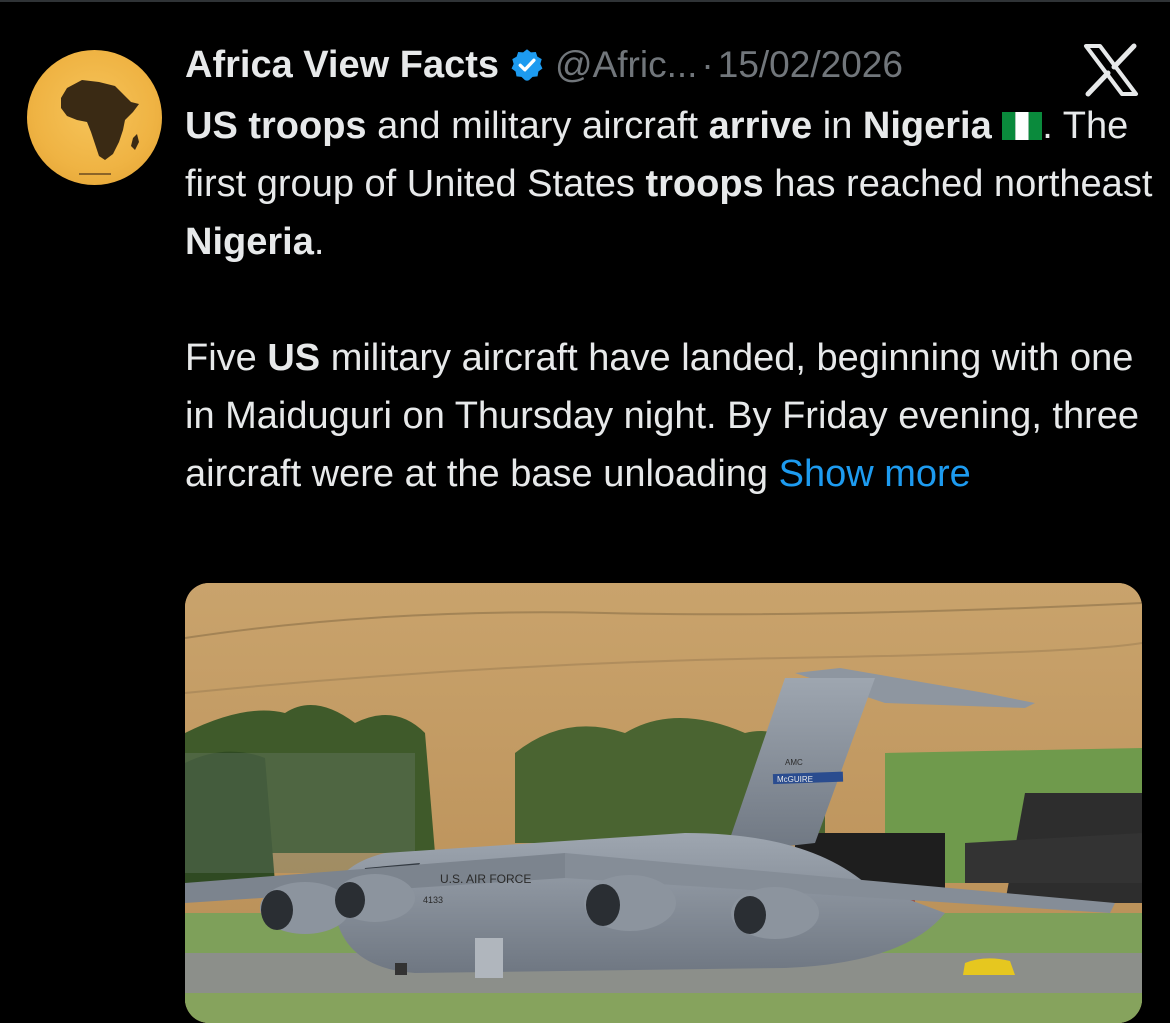 Image resolution: width=1170 pixels, height=1023 pixels. I want to click on text-span: in, so click(837, 126).